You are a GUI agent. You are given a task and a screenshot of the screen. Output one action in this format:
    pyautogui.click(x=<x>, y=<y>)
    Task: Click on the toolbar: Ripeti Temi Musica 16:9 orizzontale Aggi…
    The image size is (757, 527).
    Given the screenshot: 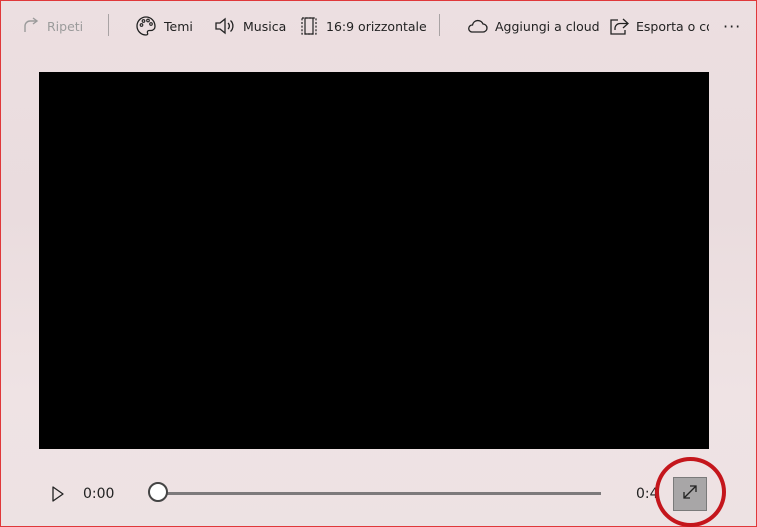 What is the action you would take?
    pyautogui.click(x=378, y=26)
    